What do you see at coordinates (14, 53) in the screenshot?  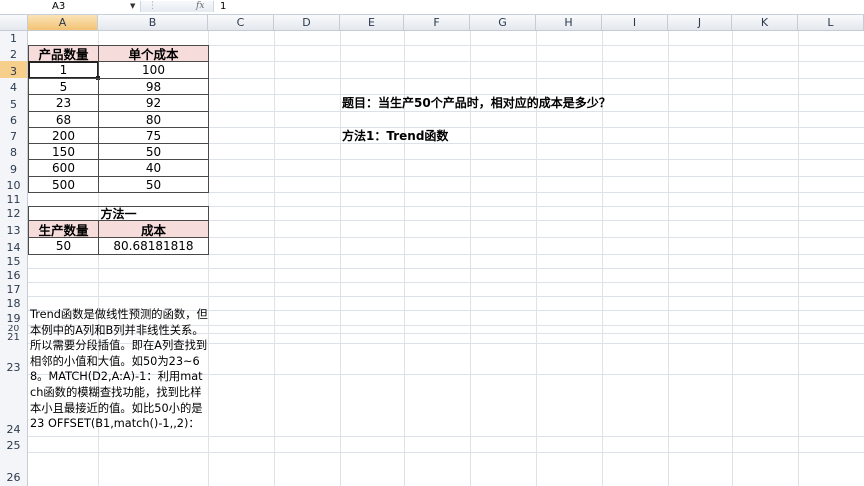 I see `row-header-2: 2` at bounding box center [14, 53].